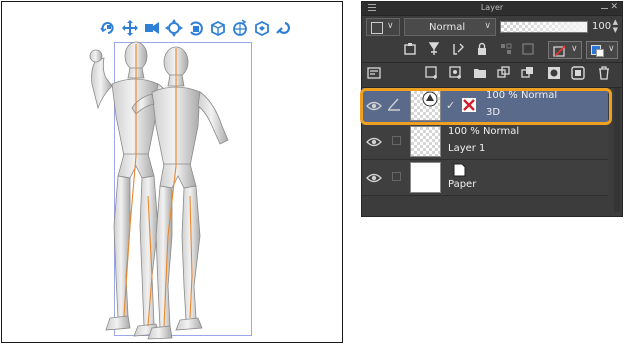 Image resolution: width=624 pixels, height=344 pixels. What do you see at coordinates (565, 50) in the screenshot?
I see `mask-mode-dropdown: ∨` at bounding box center [565, 50].